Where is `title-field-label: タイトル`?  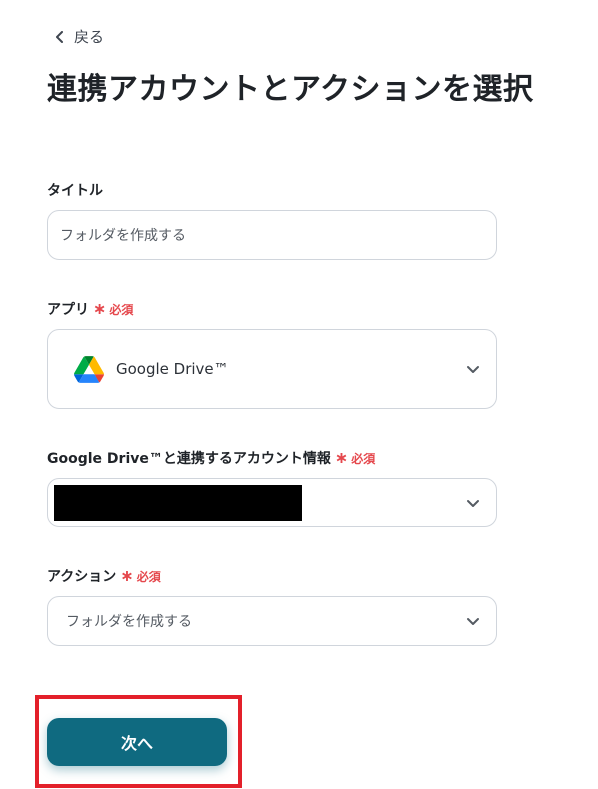 title-field-label: タイトル is located at coordinates (75, 190).